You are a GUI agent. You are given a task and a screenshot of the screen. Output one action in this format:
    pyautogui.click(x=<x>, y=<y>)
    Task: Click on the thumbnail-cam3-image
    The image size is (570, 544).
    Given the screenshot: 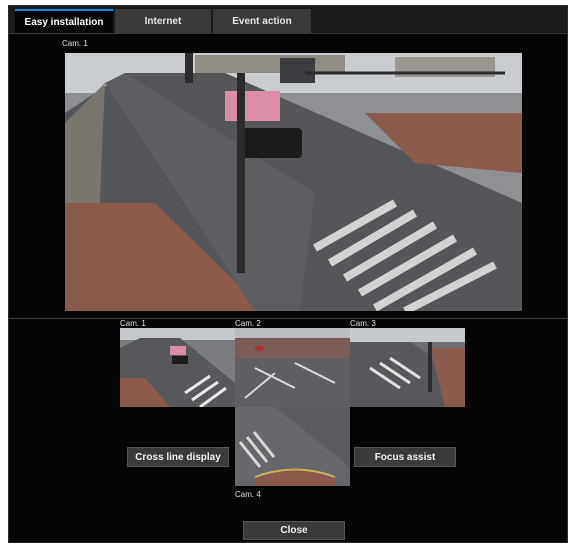 What is the action you would take?
    pyautogui.click(x=407, y=367)
    